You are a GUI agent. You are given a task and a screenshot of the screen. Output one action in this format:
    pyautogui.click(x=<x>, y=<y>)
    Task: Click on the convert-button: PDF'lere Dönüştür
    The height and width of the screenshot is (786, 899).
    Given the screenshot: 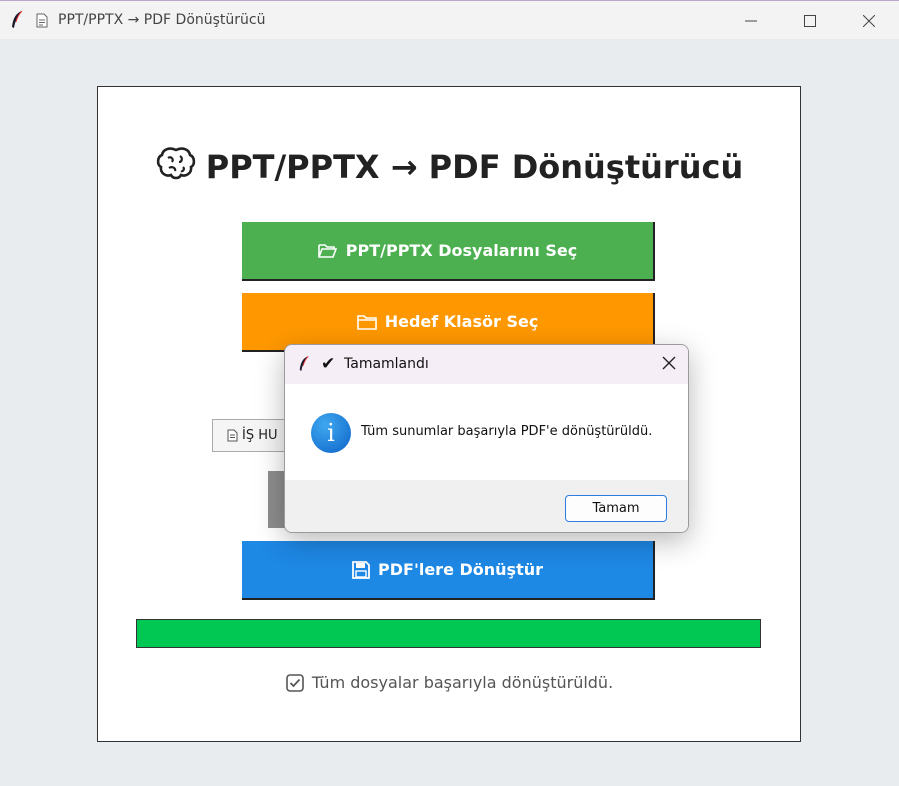 What is the action you would take?
    pyautogui.click(x=448, y=570)
    